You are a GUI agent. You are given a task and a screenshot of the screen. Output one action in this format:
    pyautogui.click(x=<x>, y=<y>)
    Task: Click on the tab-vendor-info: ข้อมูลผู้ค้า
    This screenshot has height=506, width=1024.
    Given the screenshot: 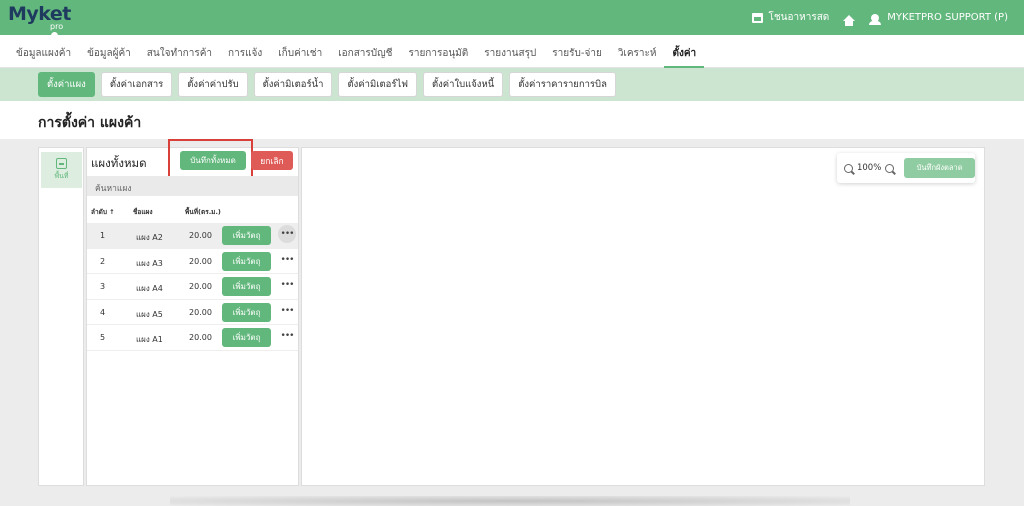 What is the action you would take?
    pyautogui.click(x=109, y=51)
    